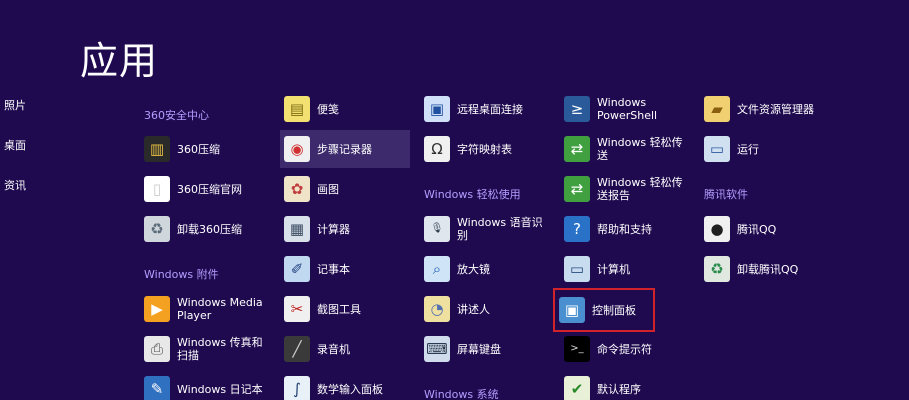  Describe the element at coordinates (437, 269) in the screenshot. I see `magnifier-icon: ⌕` at that location.